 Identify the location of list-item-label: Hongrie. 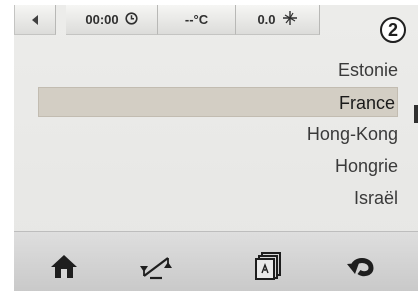
(366, 166).